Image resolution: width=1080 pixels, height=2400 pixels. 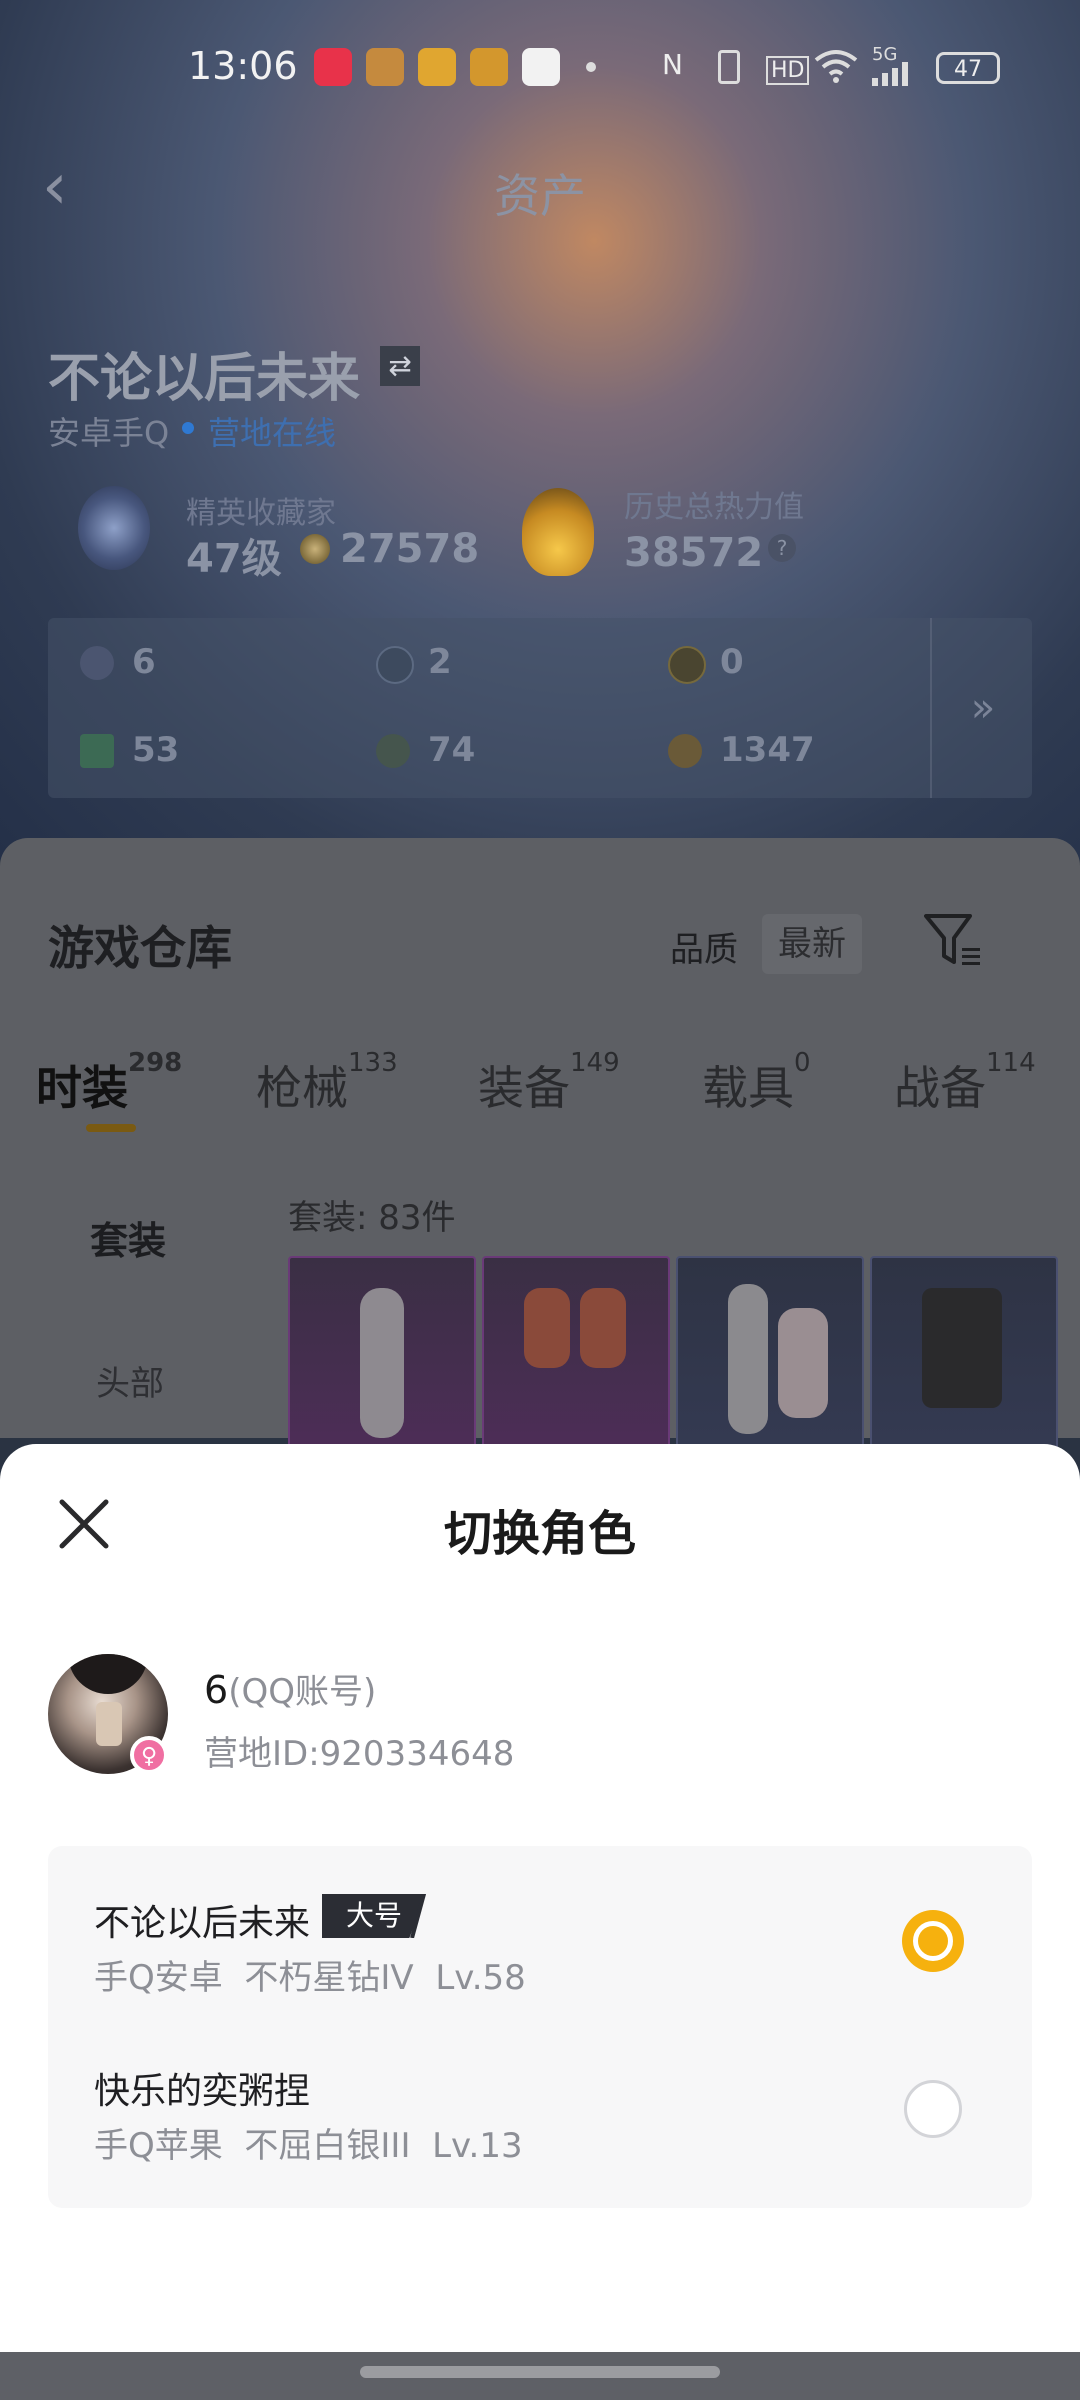 I want to click on tab-label: 战备, so click(x=940, y=1088).